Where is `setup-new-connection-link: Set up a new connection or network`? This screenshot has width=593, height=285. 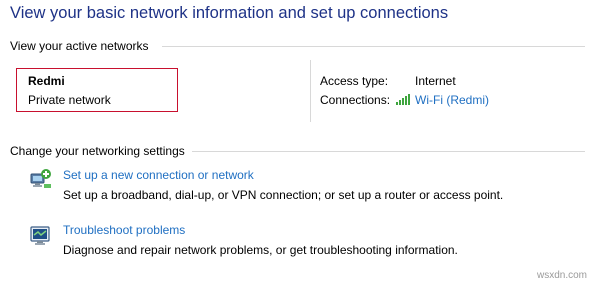 setup-new-connection-link: Set up a new connection or network is located at coordinates (158, 175).